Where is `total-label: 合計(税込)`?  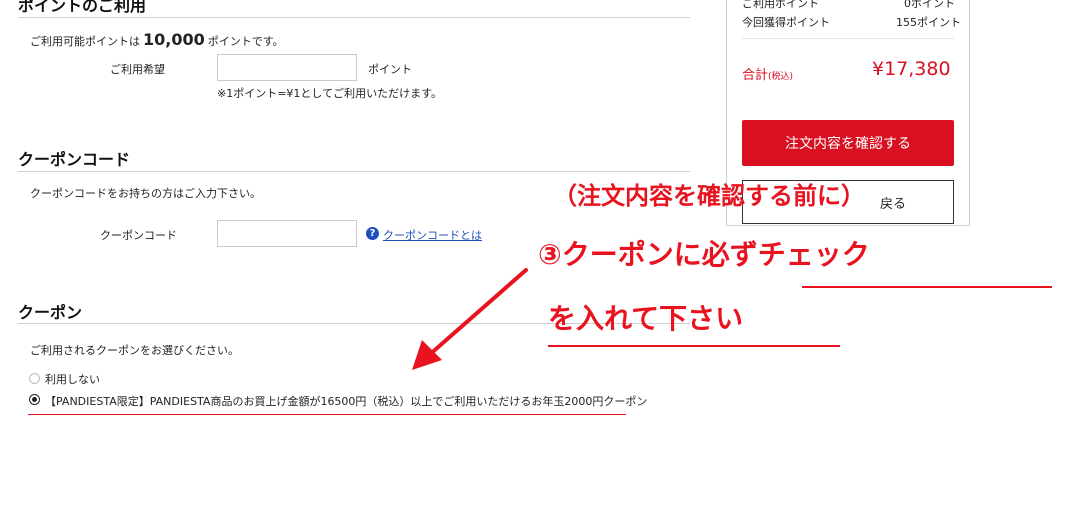
total-label: 合計(税込) is located at coordinates (767, 73).